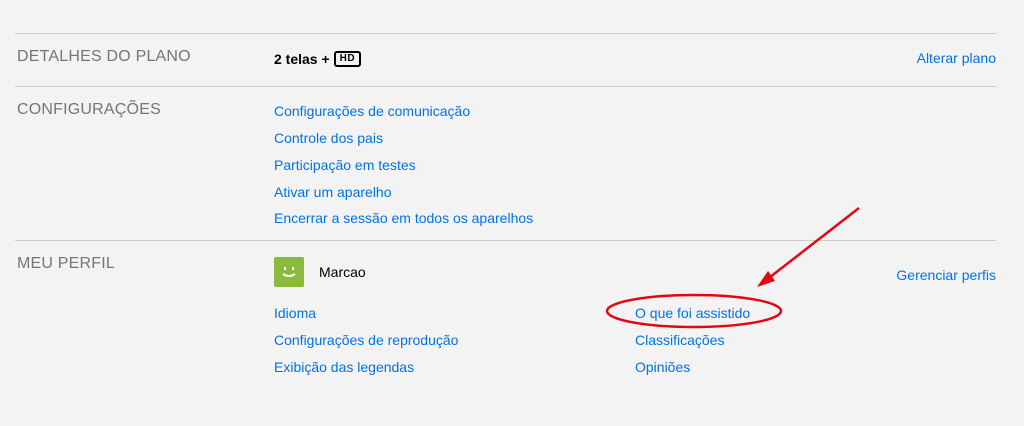  I want to click on manage-profiles-link: Gerenciar perfis, so click(946, 275).